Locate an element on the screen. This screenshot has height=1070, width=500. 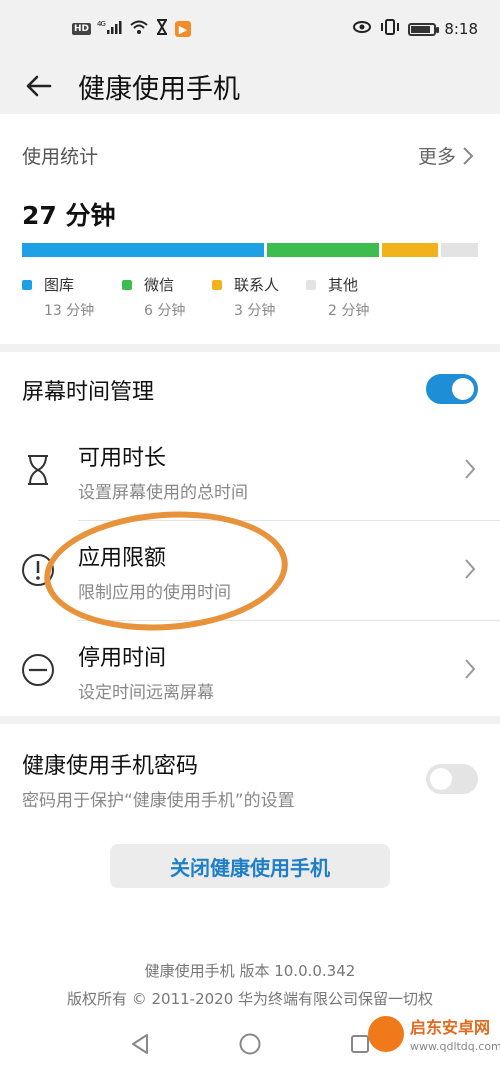
legend-name: 其他 is located at coordinates (343, 285).